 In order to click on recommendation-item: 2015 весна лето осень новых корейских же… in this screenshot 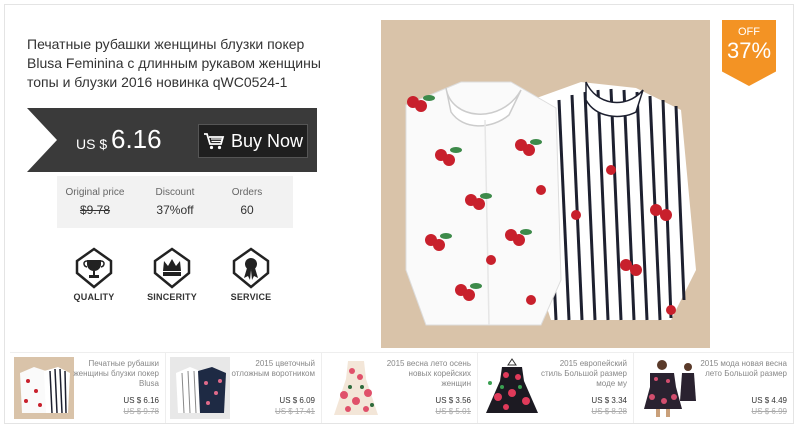, I will do `click(400, 388)`.